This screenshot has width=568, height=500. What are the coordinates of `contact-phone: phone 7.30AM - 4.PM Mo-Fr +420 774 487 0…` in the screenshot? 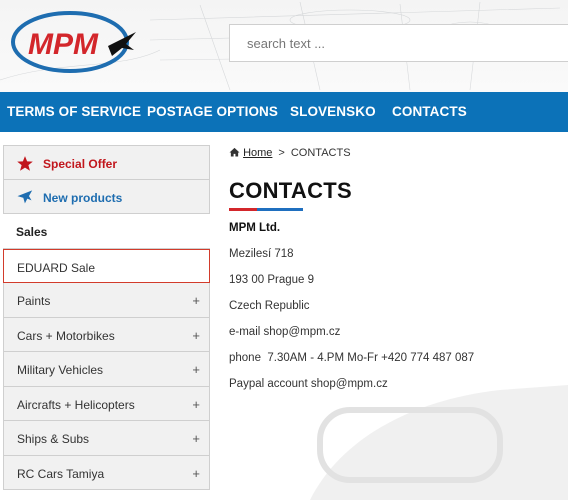 It's located at (352, 358).